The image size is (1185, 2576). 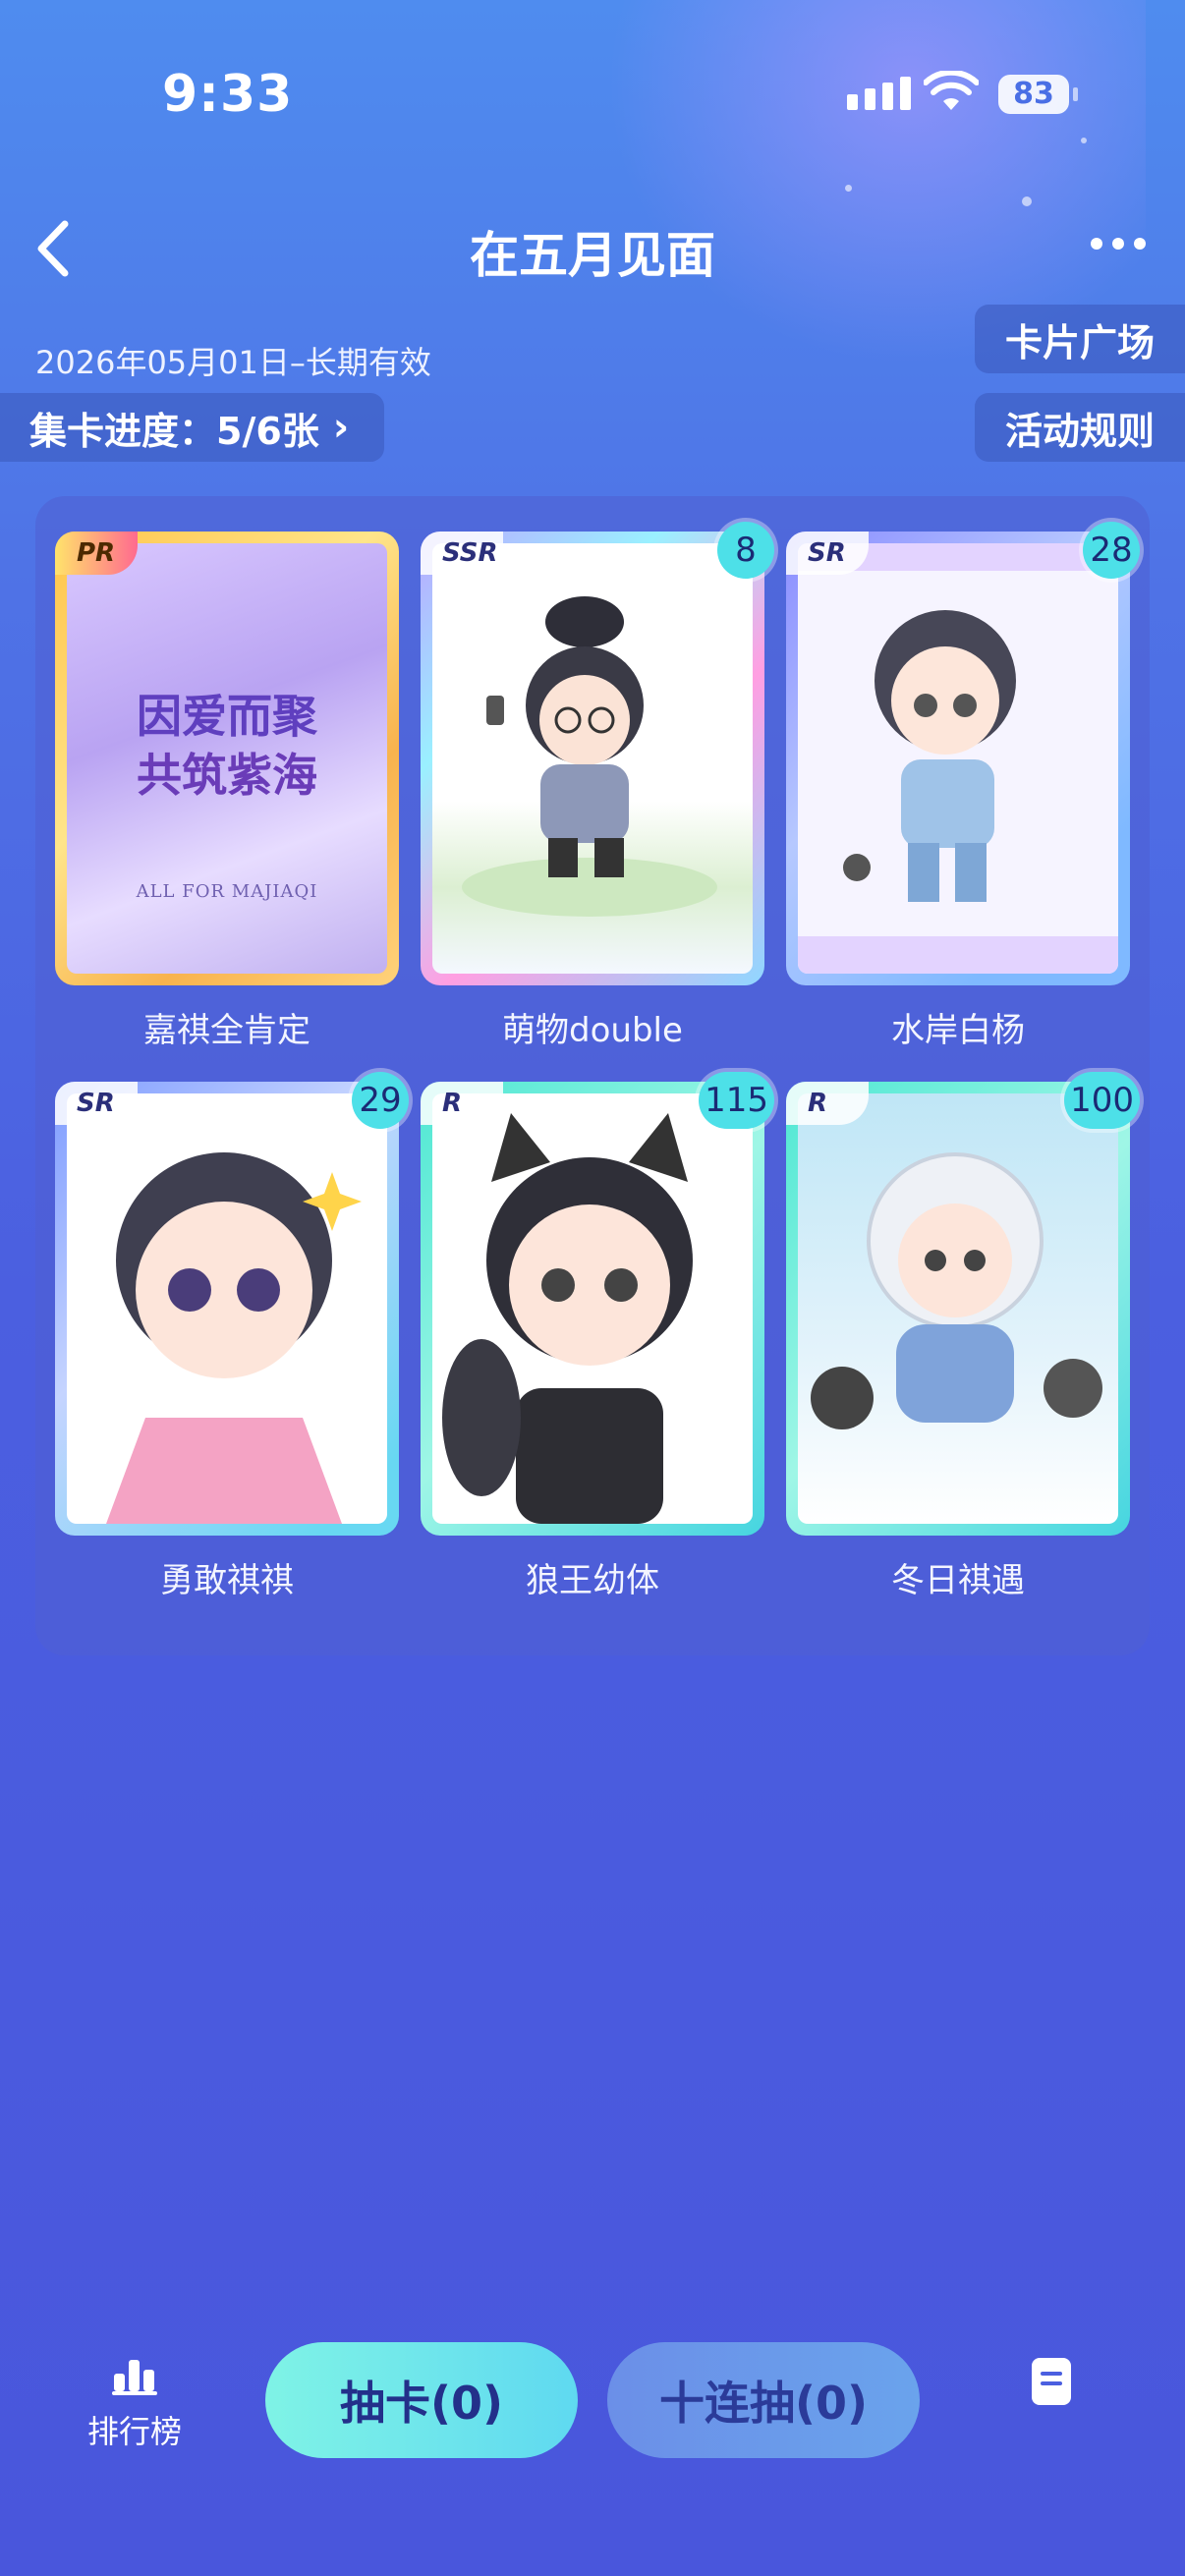 What do you see at coordinates (763, 2400) in the screenshot?
I see `ten-draw-button: 十连抽(0)` at bounding box center [763, 2400].